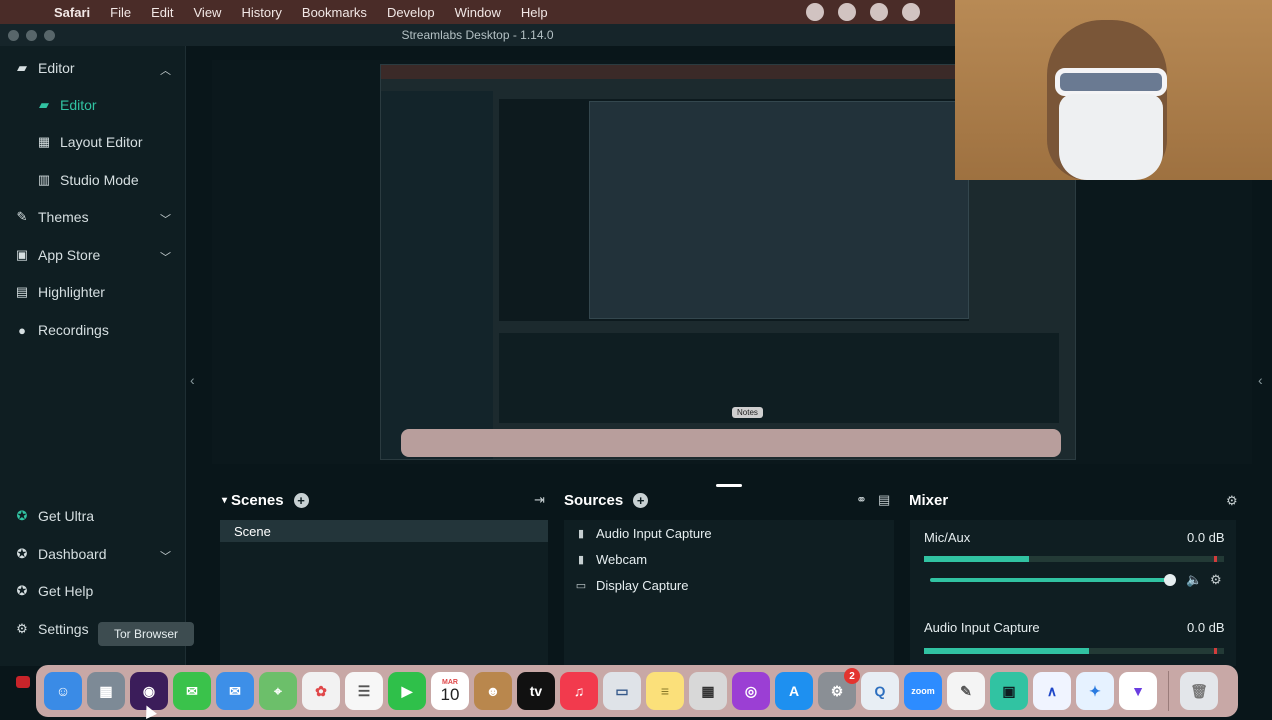  I want to click on camera-status-icon, so click(847, 12).